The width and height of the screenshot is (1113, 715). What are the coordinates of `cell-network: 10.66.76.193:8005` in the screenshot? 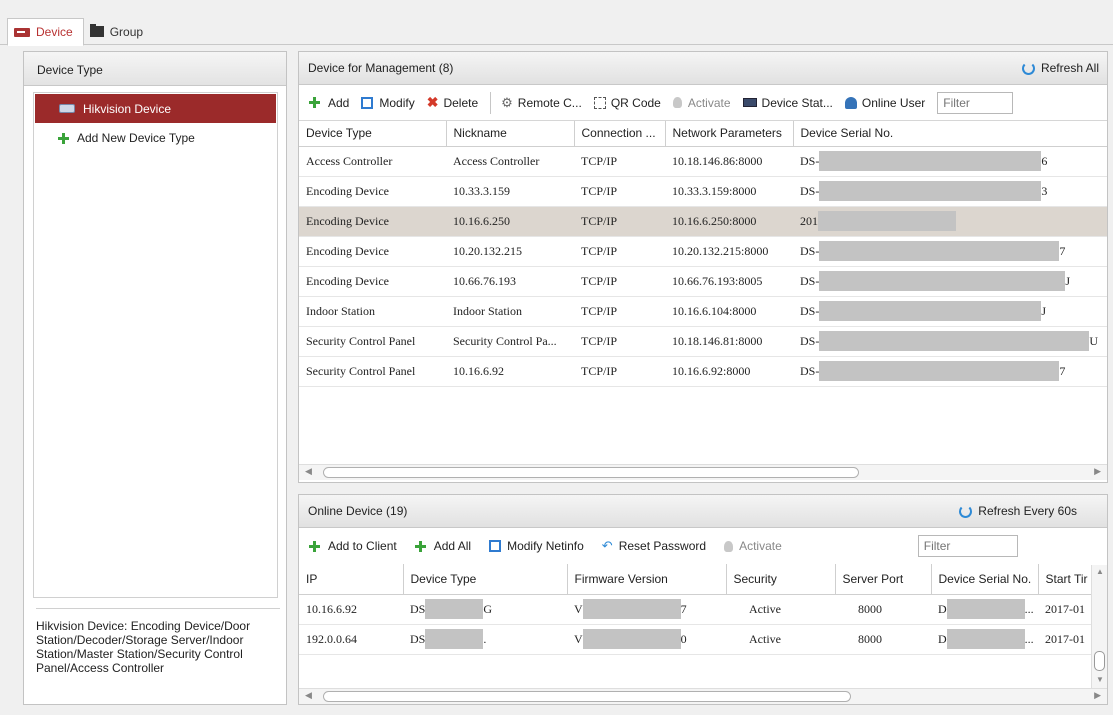 It's located at (729, 281).